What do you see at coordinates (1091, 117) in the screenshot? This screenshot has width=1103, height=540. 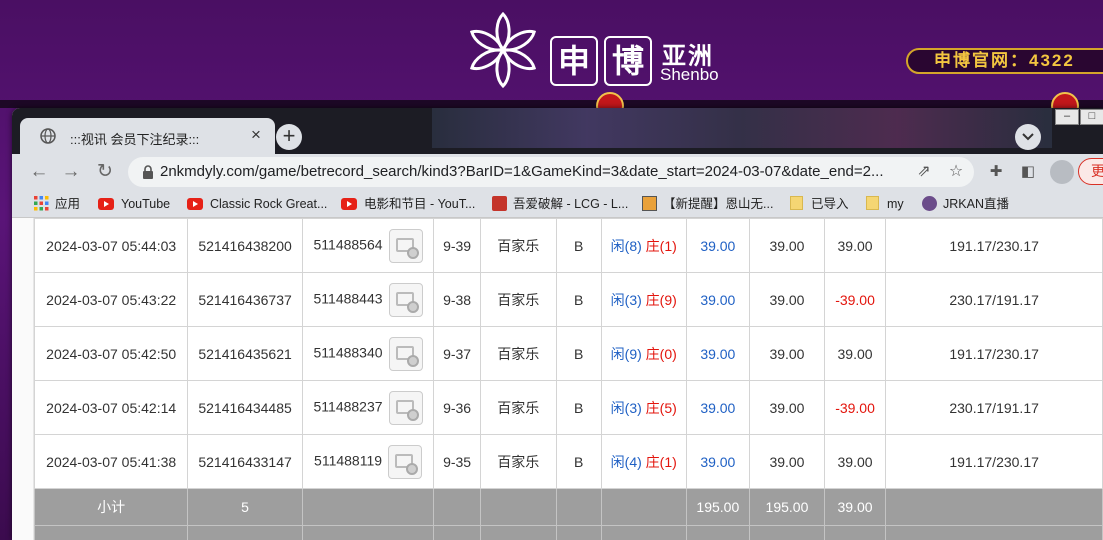 I see `maximize-button: □` at bounding box center [1091, 117].